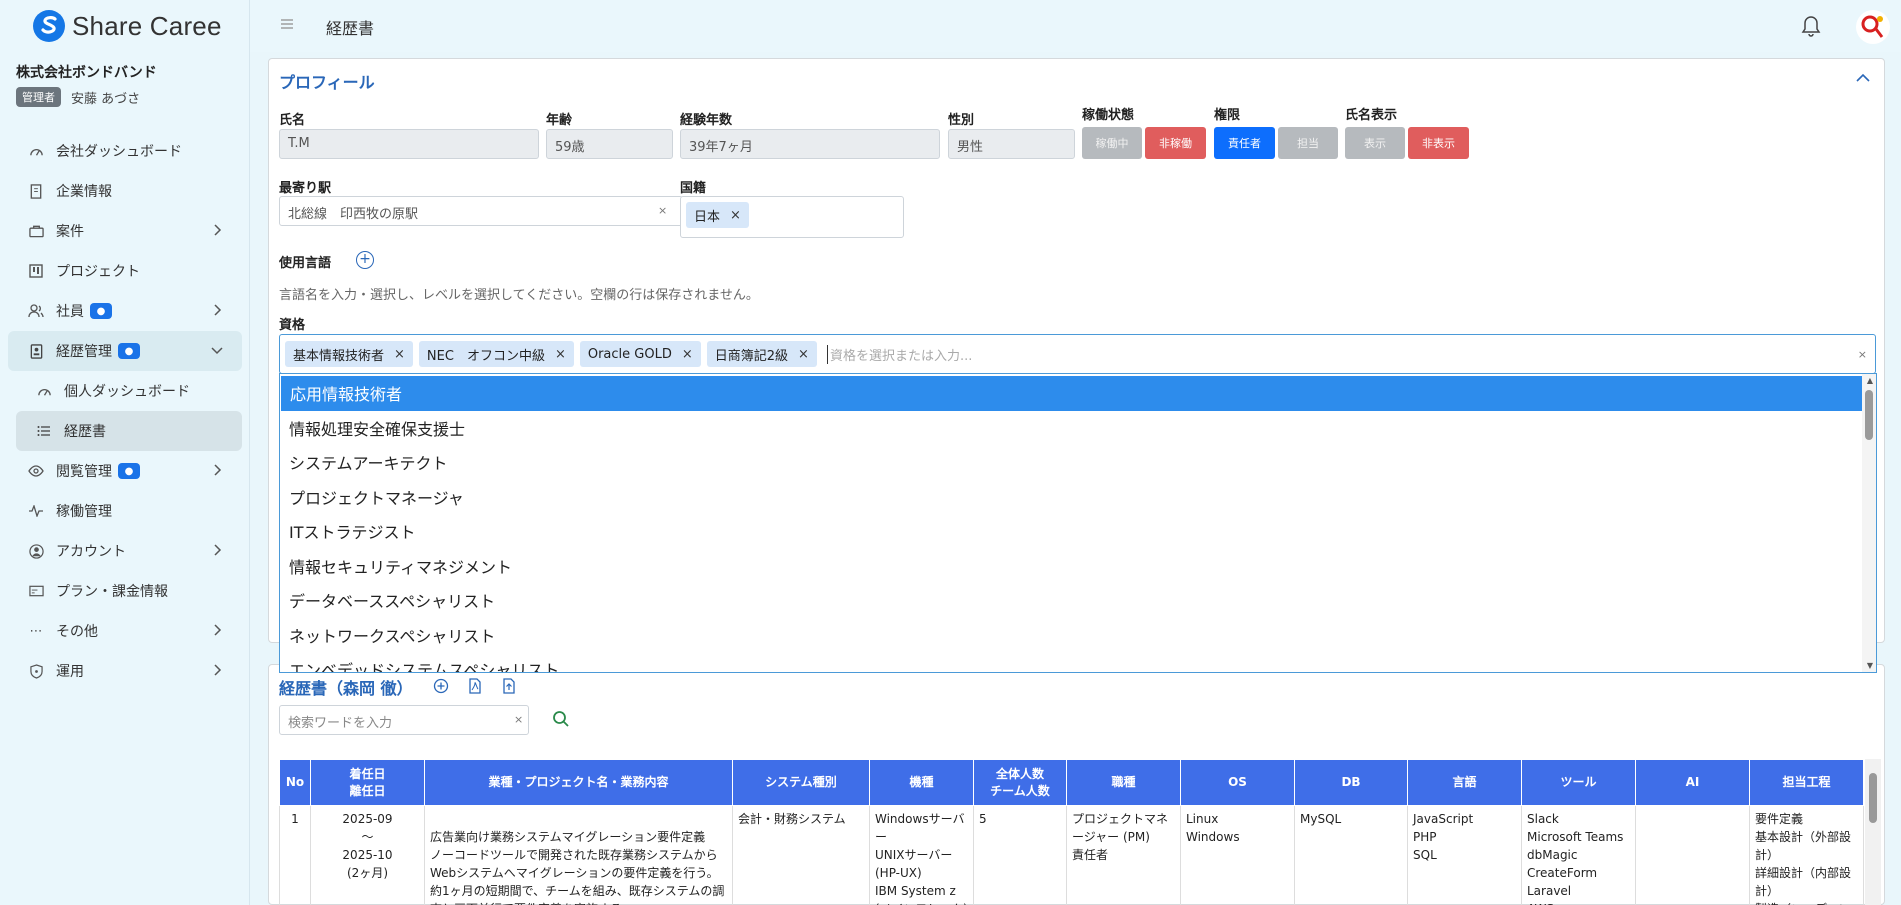 This screenshot has height=905, width=1901. I want to click on sidebar-item-operations: 運用, so click(125, 671).